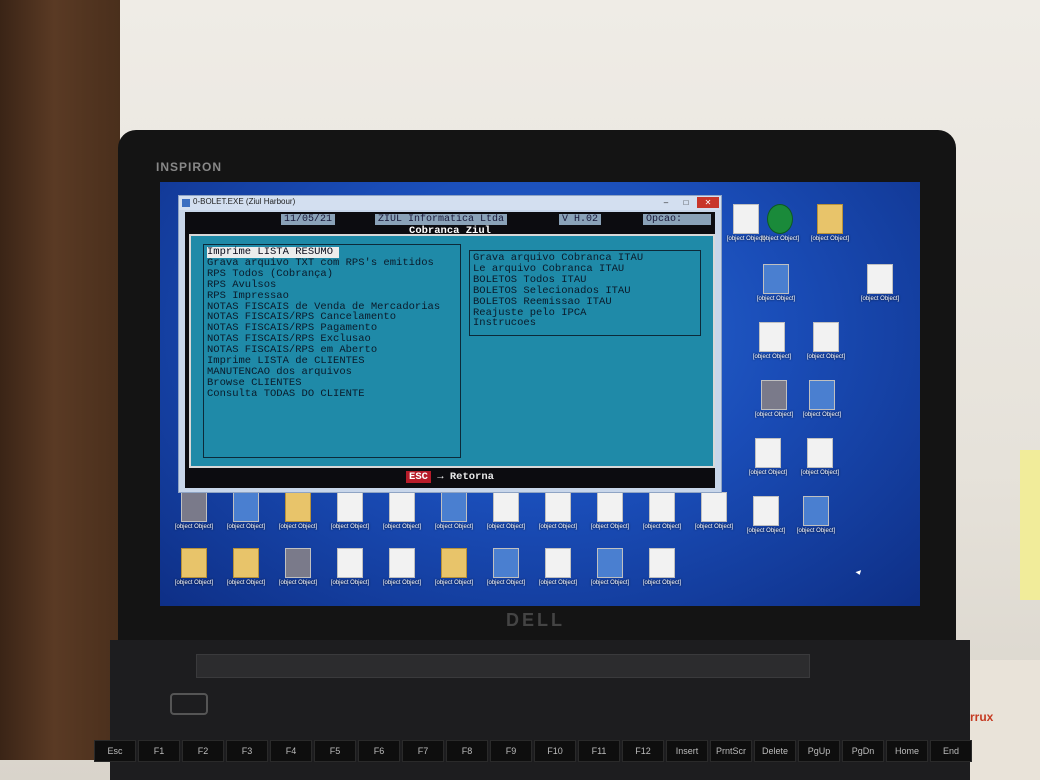  What do you see at coordinates (643, 751) in the screenshot?
I see `key-12: F12` at bounding box center [643, 751].